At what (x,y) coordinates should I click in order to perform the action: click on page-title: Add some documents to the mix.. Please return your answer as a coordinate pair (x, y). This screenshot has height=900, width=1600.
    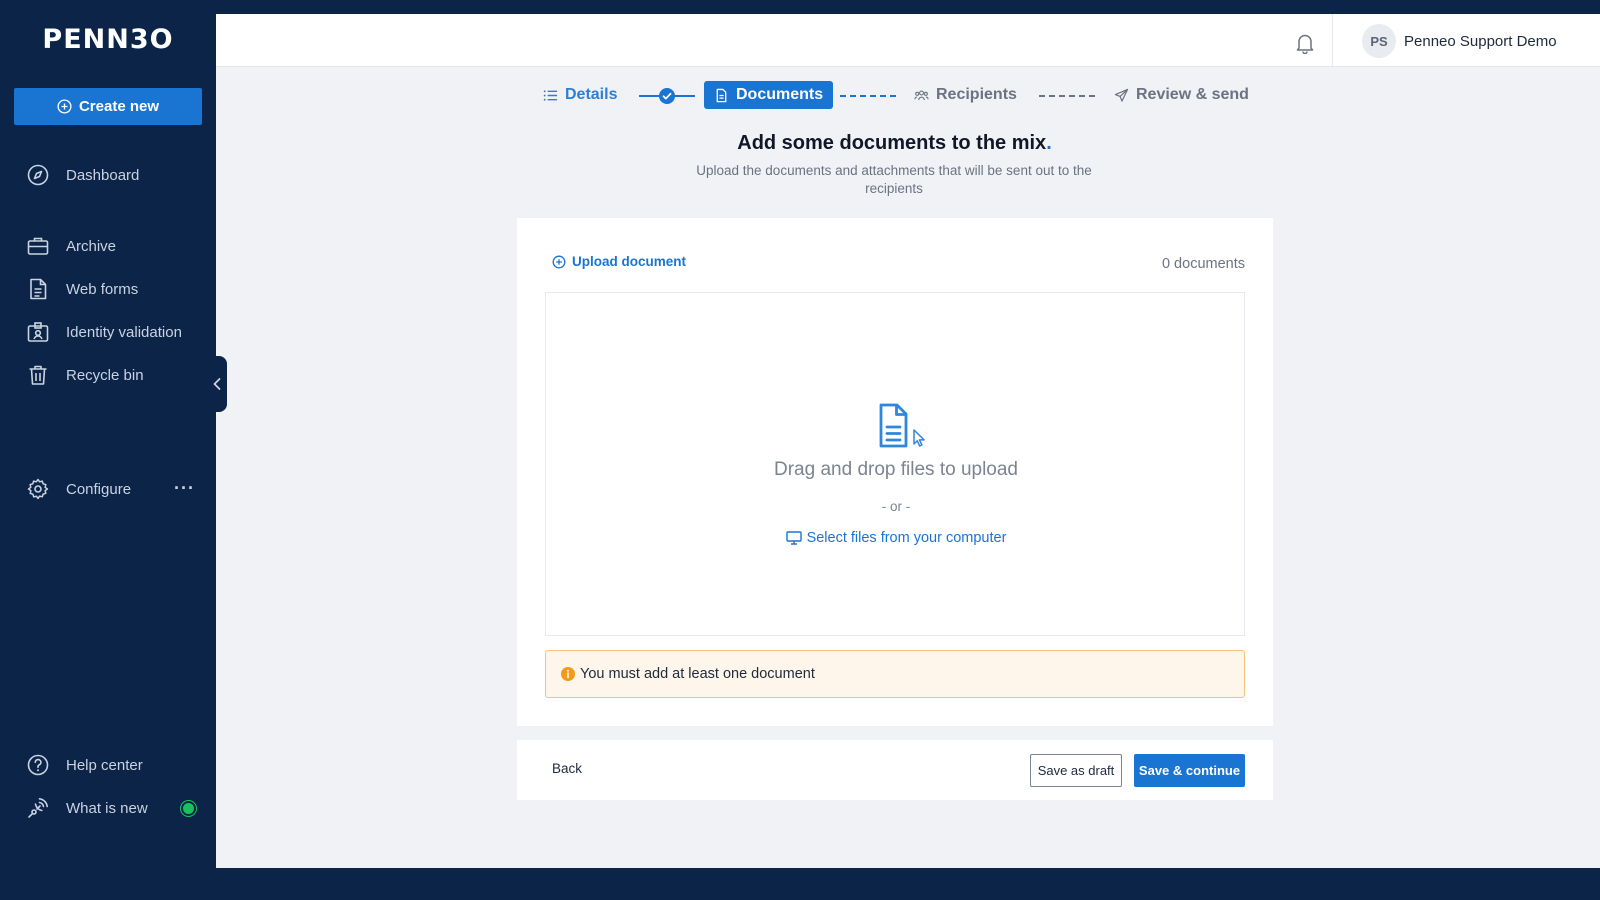
    Looking at the image, I should click on (894, 143).